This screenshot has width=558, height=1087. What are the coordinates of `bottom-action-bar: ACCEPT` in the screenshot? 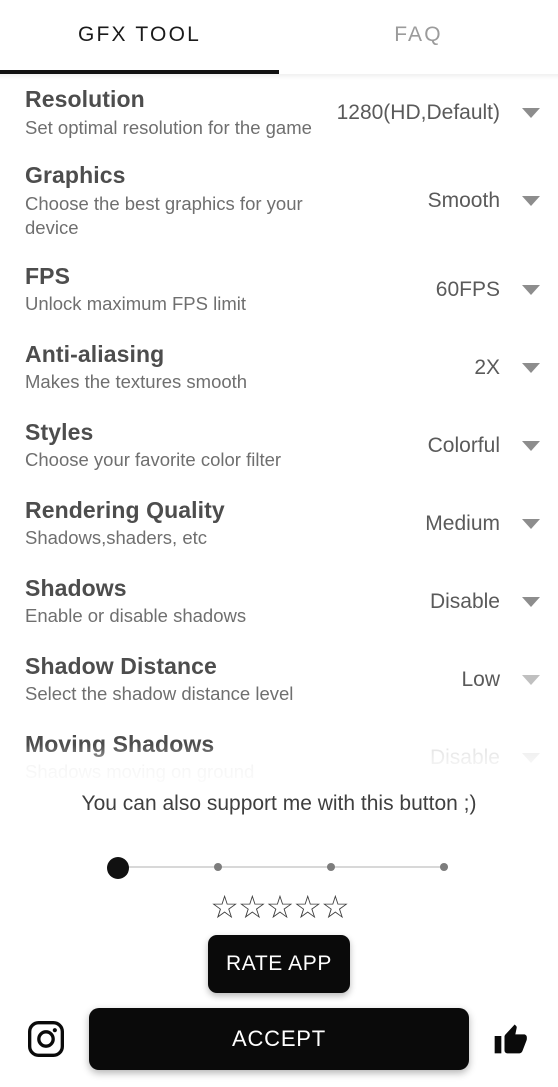 It's located at (279, 1039).